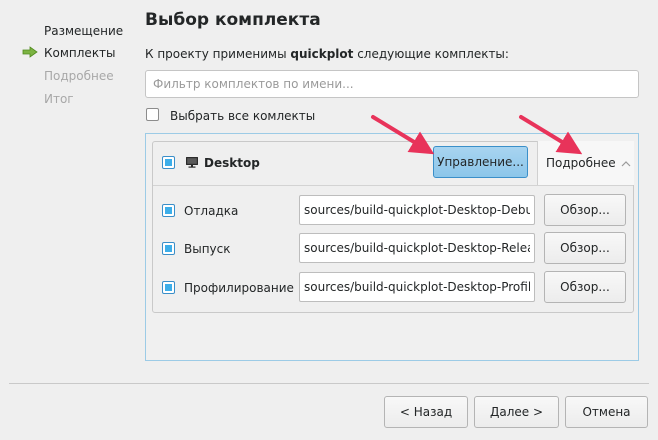 Image resolution: width=658 pixels, height=440 pixels. What do you see at coordinates (417, 210) in the screenshot?
I see `build-debug-path-input` at bounding box center [417, 210].